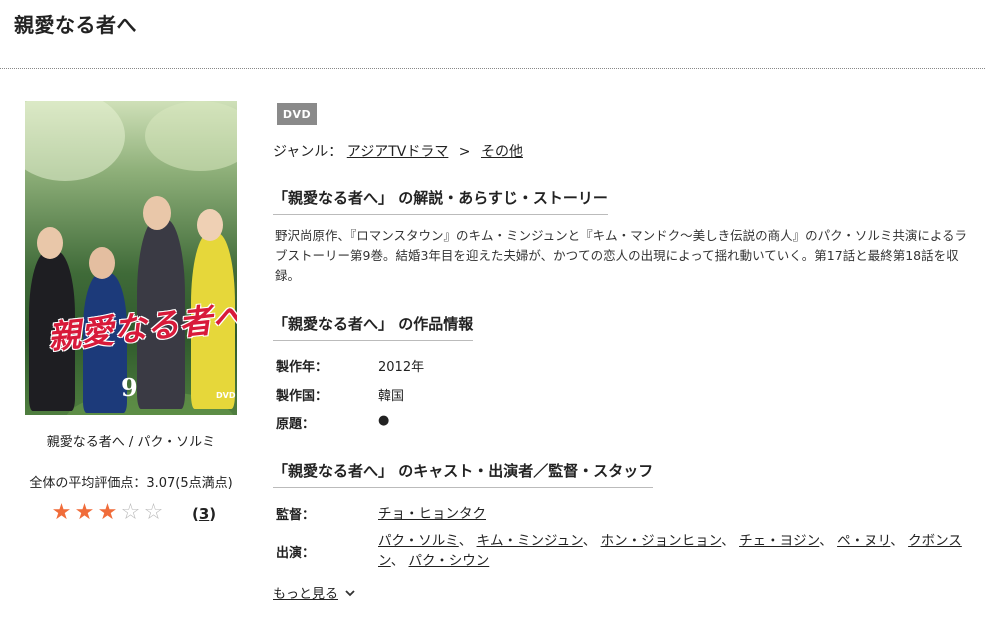  Describe the element at coordinates (350, 593) in the screenshot. I see `chevron-down-icon` at that location.